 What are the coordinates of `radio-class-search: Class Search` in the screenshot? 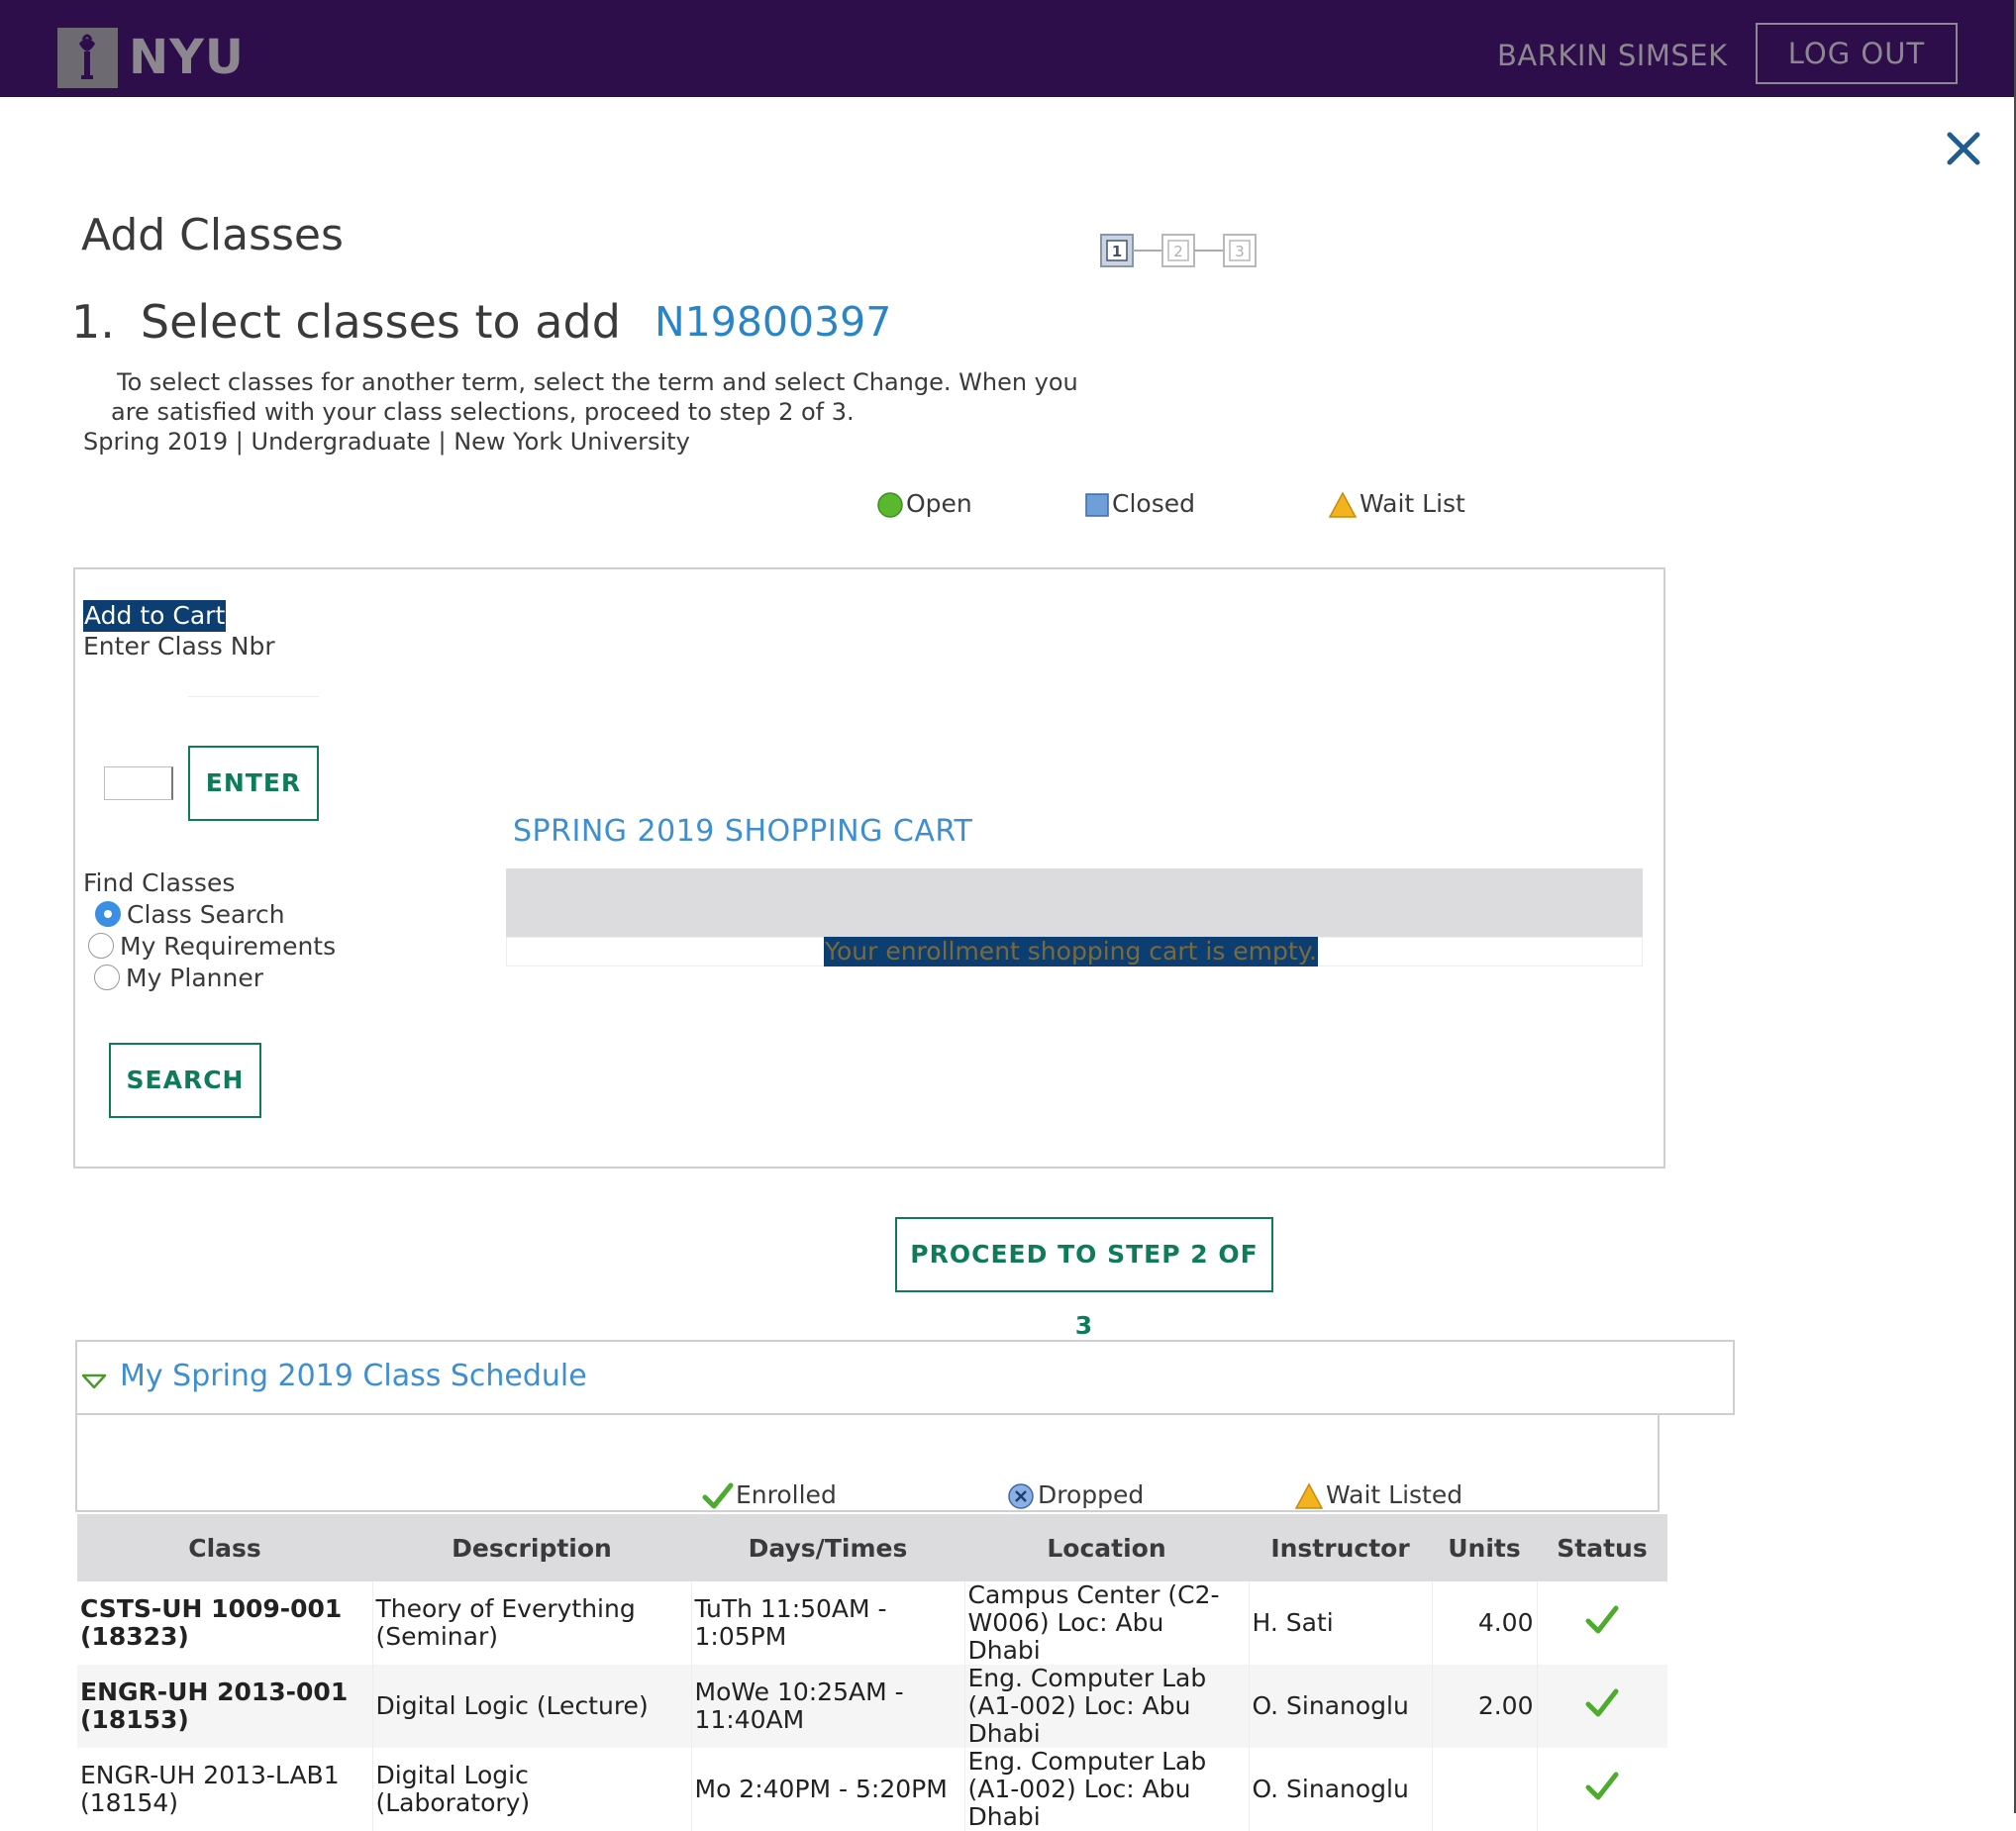 It's located at (190, 915).